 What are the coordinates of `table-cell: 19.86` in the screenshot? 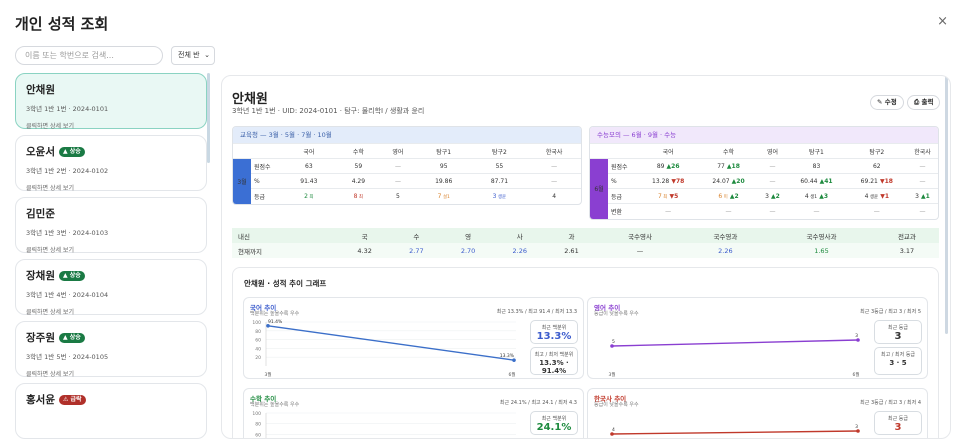 It's located at (443, 181).